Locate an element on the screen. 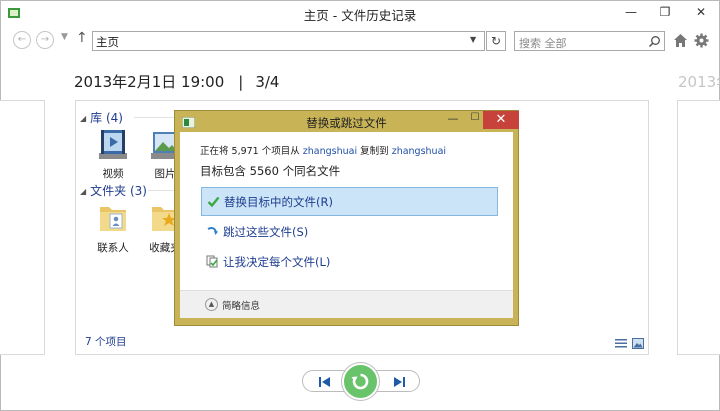 The width and height of the screenshot is (720, 411). gear-icon is located at coordinates (701, 40).